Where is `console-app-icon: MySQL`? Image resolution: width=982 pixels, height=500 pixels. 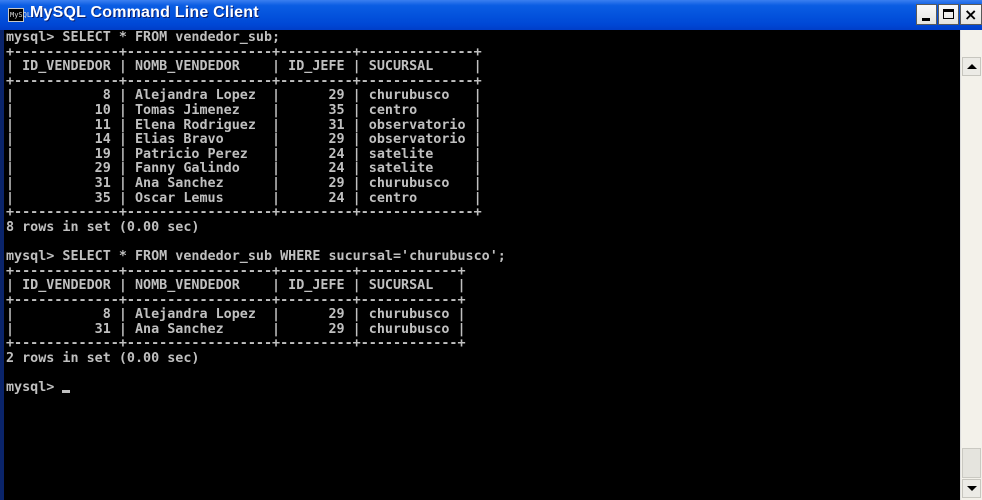
console-app-icon: MySQL is located at coordinates (19, 15).